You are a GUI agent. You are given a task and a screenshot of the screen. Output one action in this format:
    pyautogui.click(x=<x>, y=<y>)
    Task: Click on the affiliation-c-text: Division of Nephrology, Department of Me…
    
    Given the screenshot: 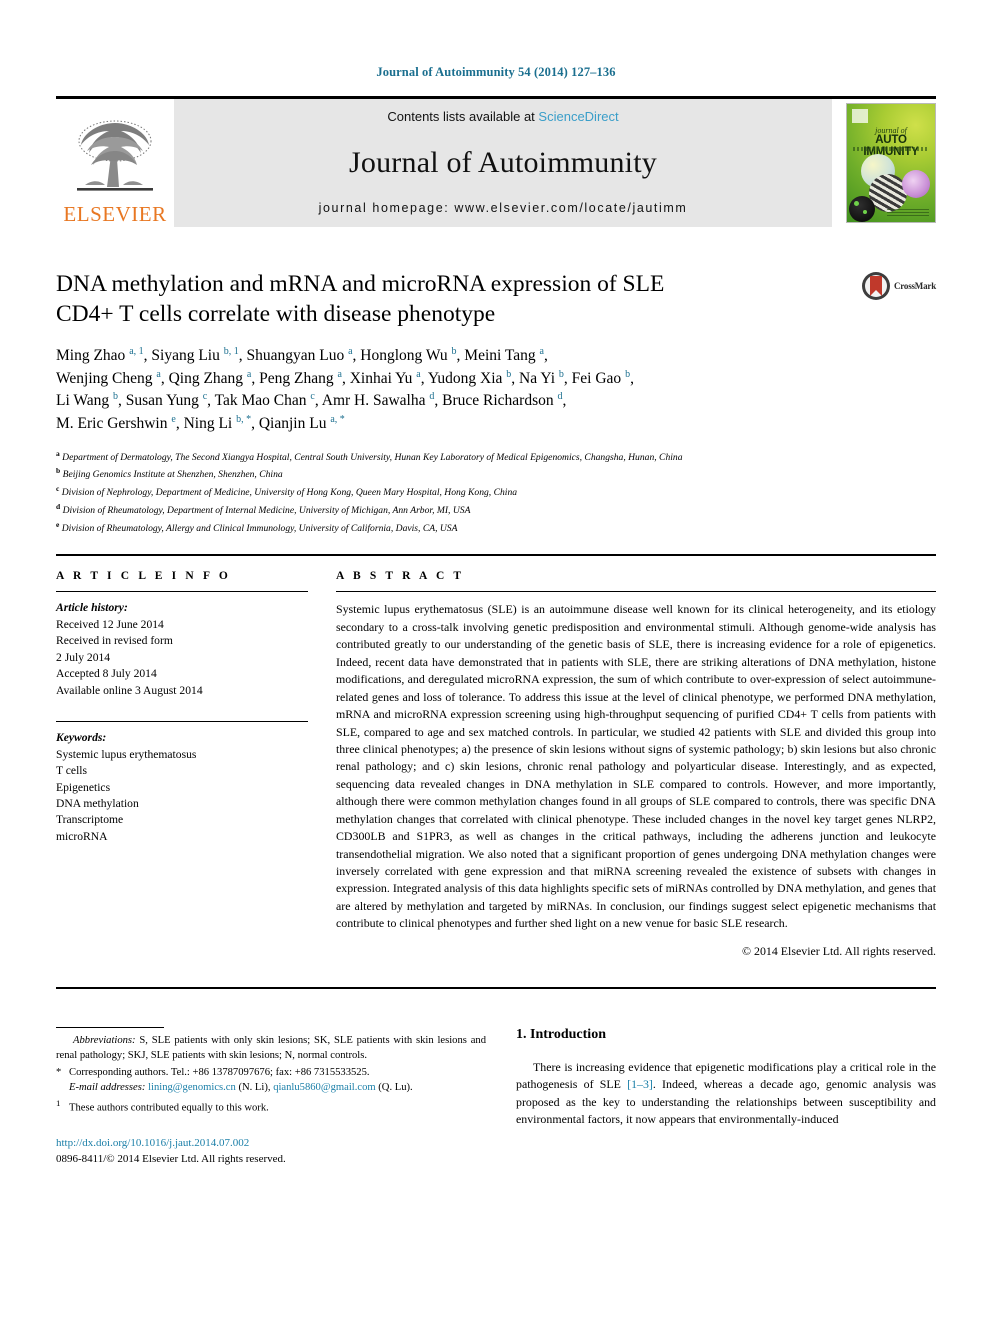 What is the action you would take?
    pyautogui.click(x=289, y=493)
    